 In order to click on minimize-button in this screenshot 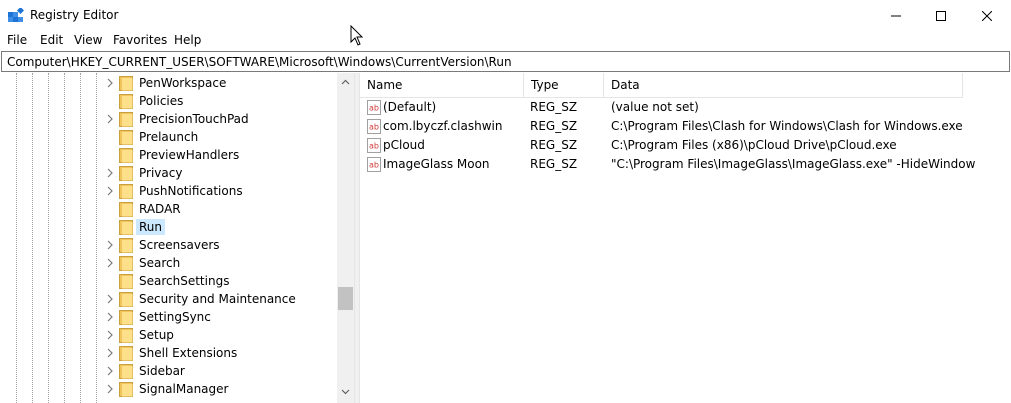, I will do `click(896, 15)`.